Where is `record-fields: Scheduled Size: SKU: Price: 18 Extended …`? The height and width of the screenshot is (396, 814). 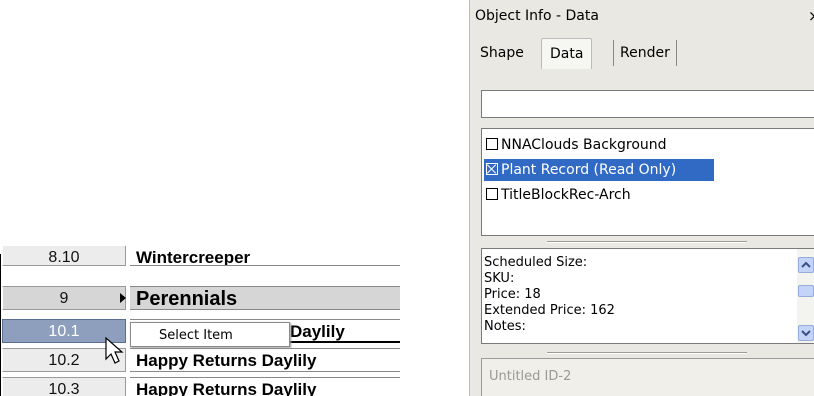 record-fields: Scheduled Size: SKU: Price: 18 Extended … is located at coordinates (647, 296).